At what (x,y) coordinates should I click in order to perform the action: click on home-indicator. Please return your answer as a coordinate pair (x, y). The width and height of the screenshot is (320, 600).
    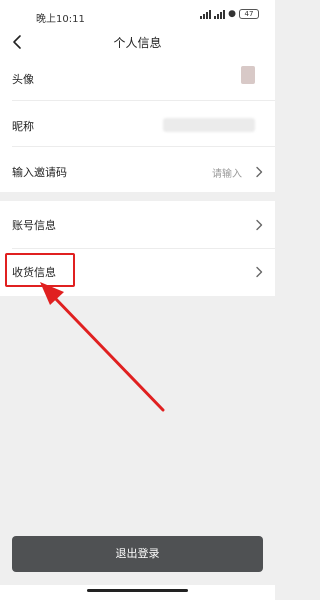
    Looking at the image, I should click on (137, 590).